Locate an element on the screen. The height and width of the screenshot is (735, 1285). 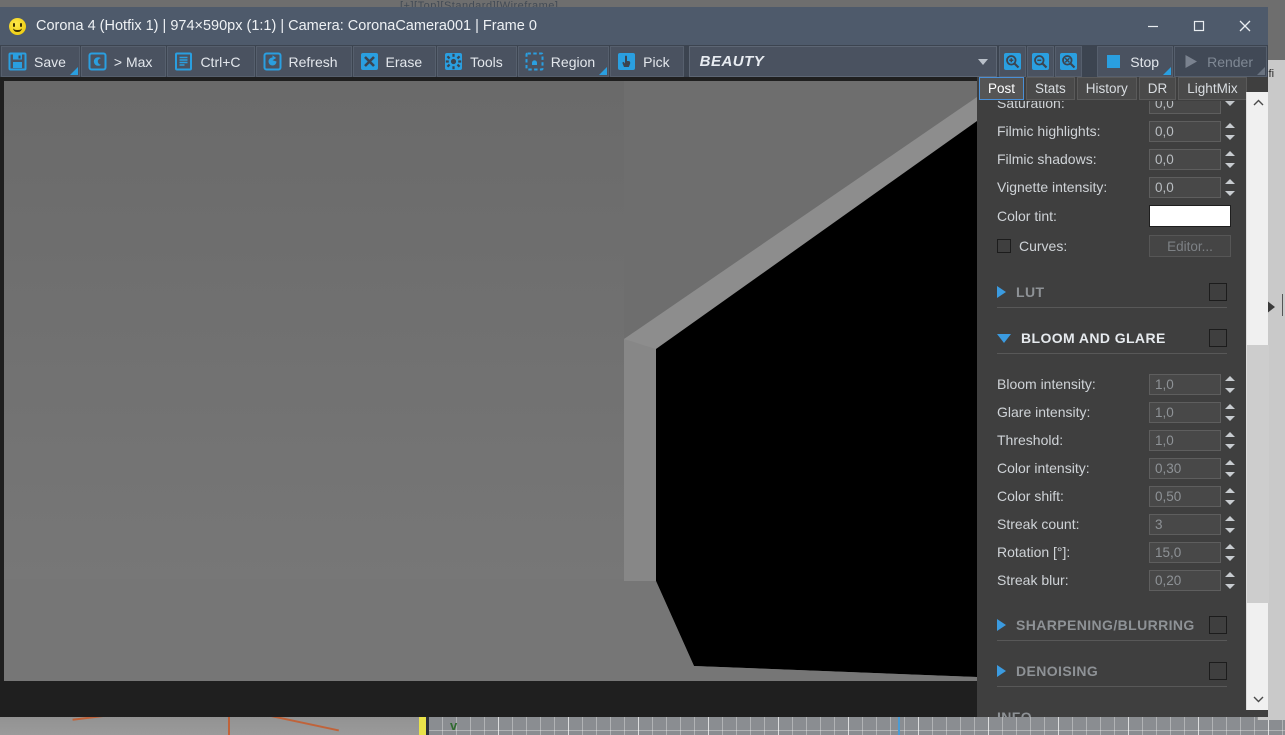
filmic-highlights-input: 0,0 is located at coordinates (1185, 131).